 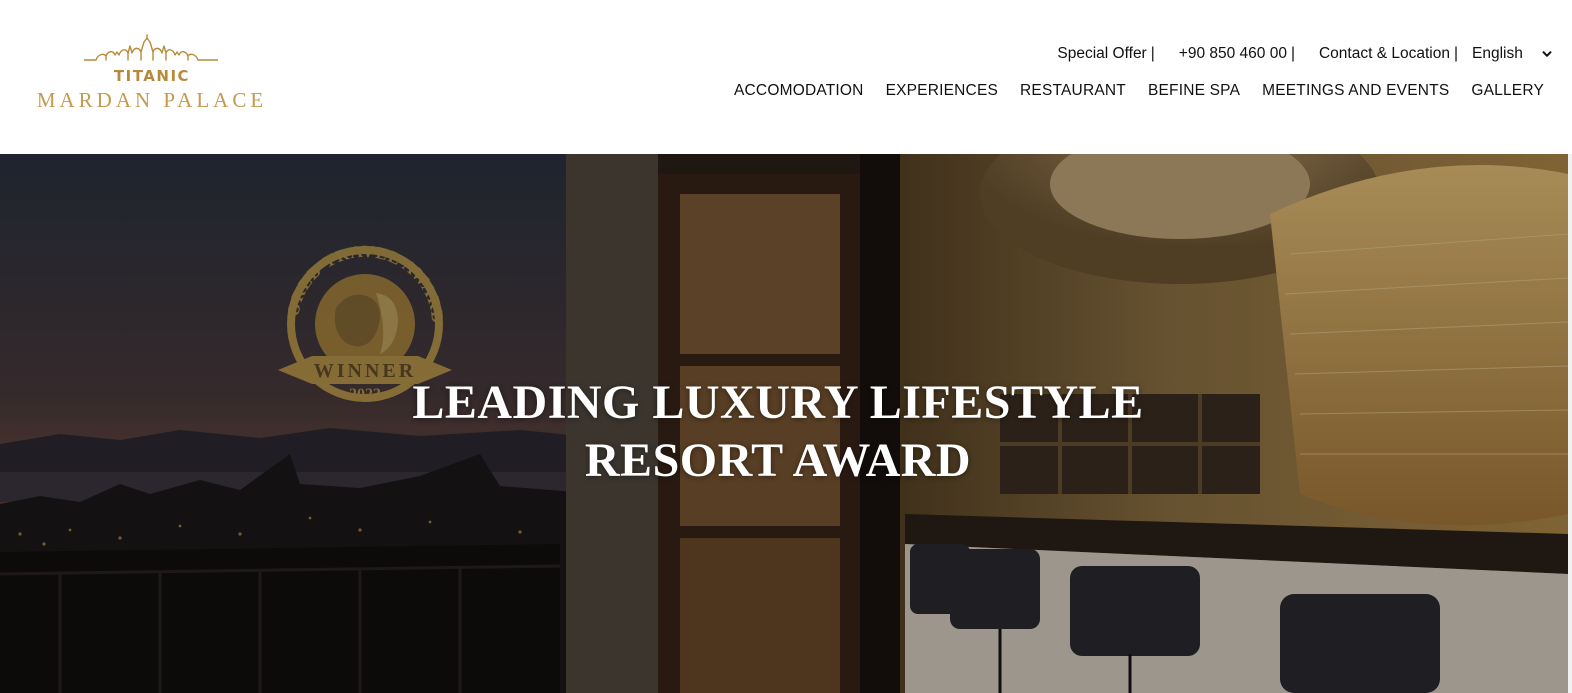 I want to click on nav-item-gallery: GALLERY, so click(x=1507, y=91).